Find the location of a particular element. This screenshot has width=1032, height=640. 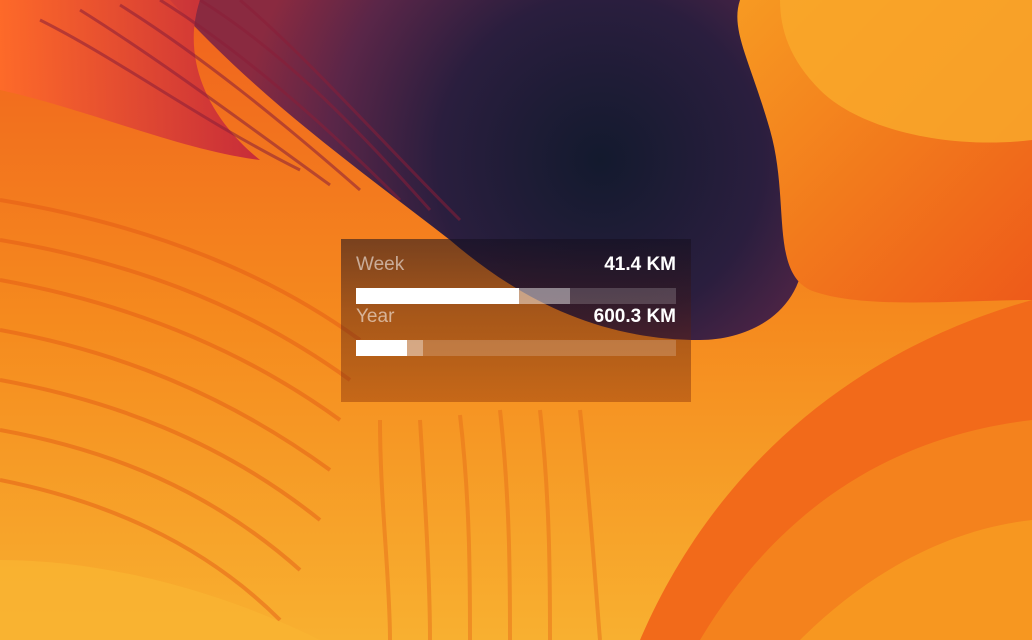

week-distance-value: 41.4 KM is located at coordinates (640, 264).